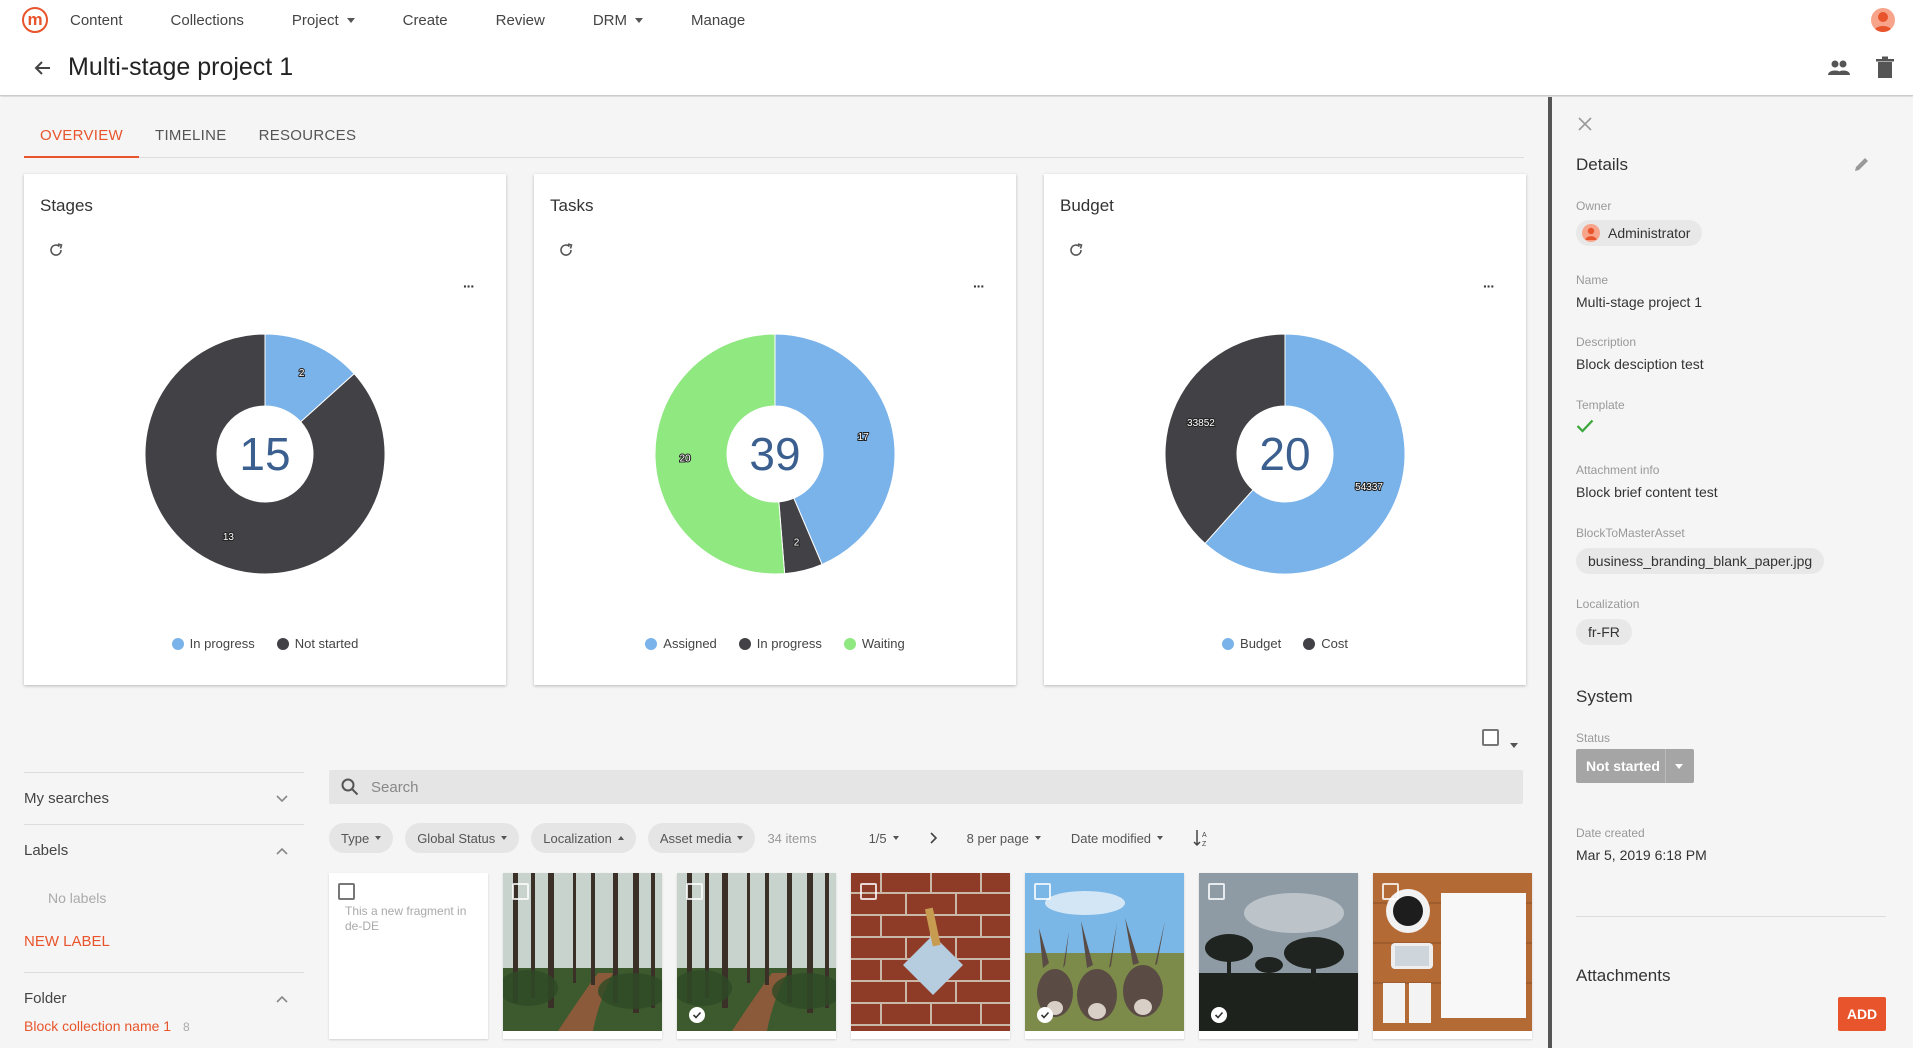  I want to click on add-attachment-button: ADD, so click(1862, 1014).